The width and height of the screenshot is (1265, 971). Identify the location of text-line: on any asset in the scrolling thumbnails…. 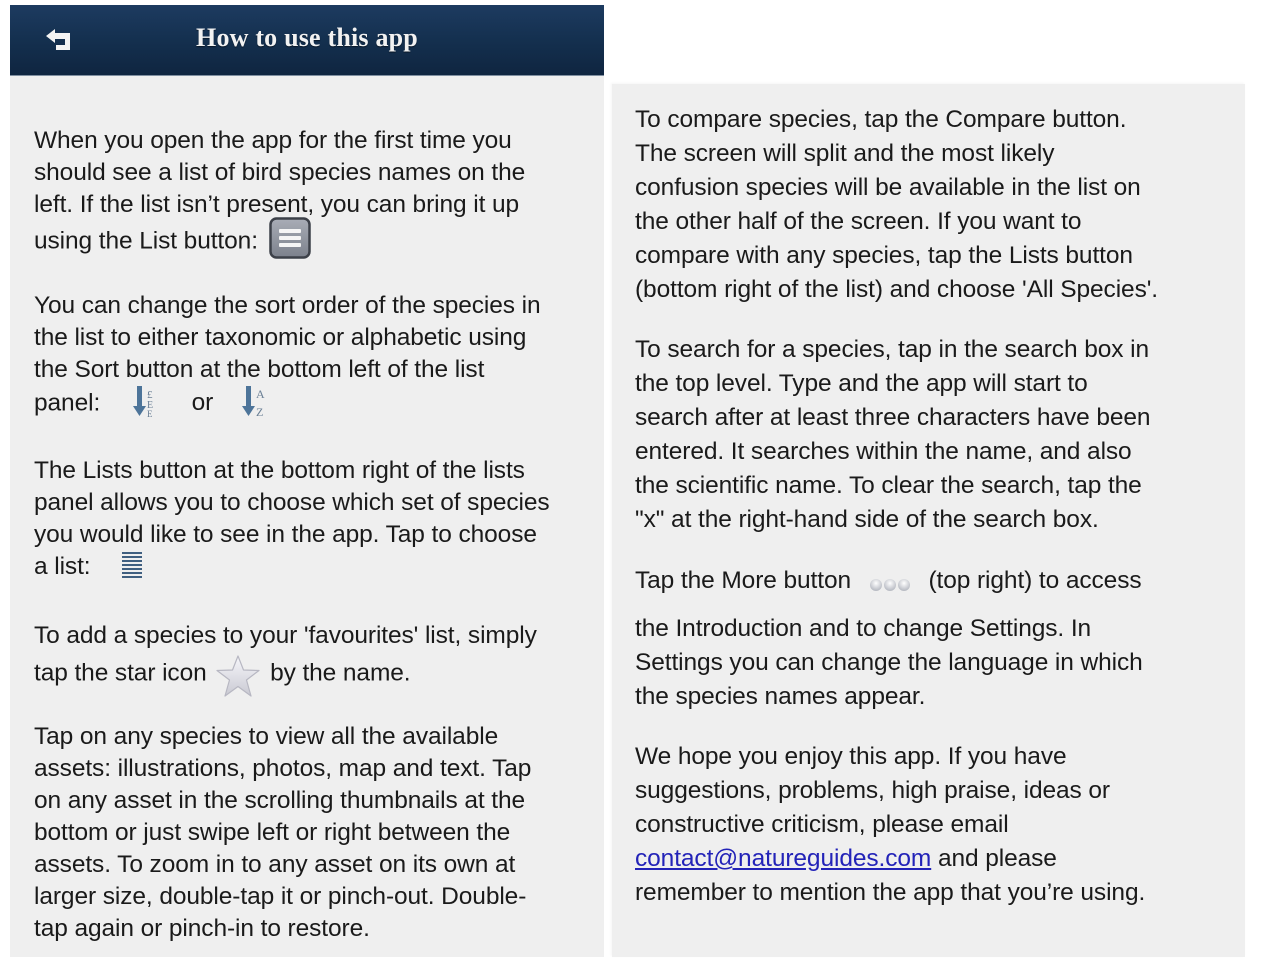
(280, 800).